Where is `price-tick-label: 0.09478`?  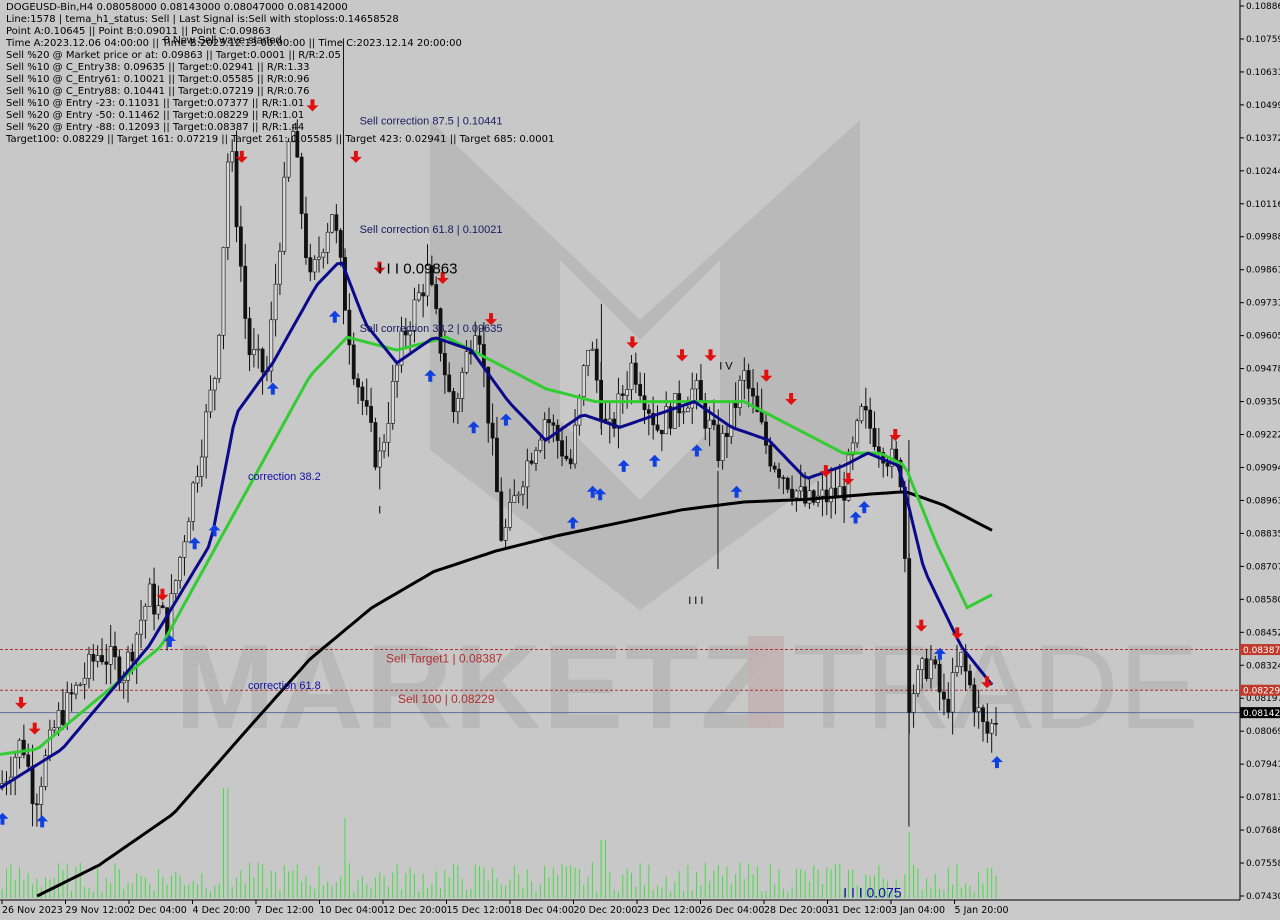
price-tick-label: 0.09478 is located at coordinates (1263, 370).